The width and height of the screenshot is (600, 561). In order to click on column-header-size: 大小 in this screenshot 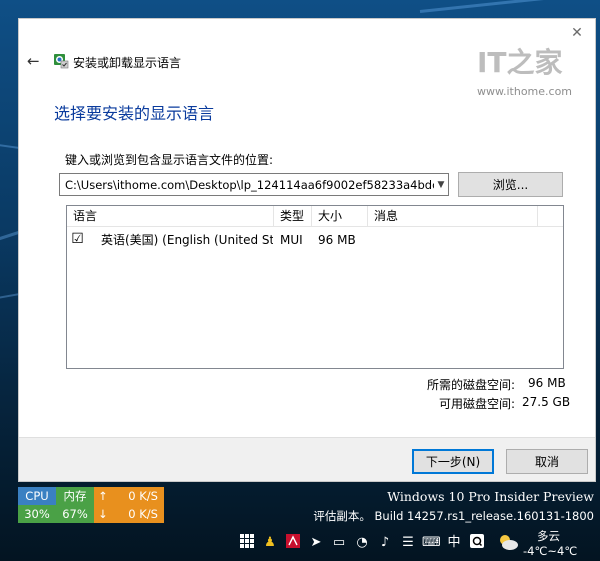, I will do `click(340, 216)`.